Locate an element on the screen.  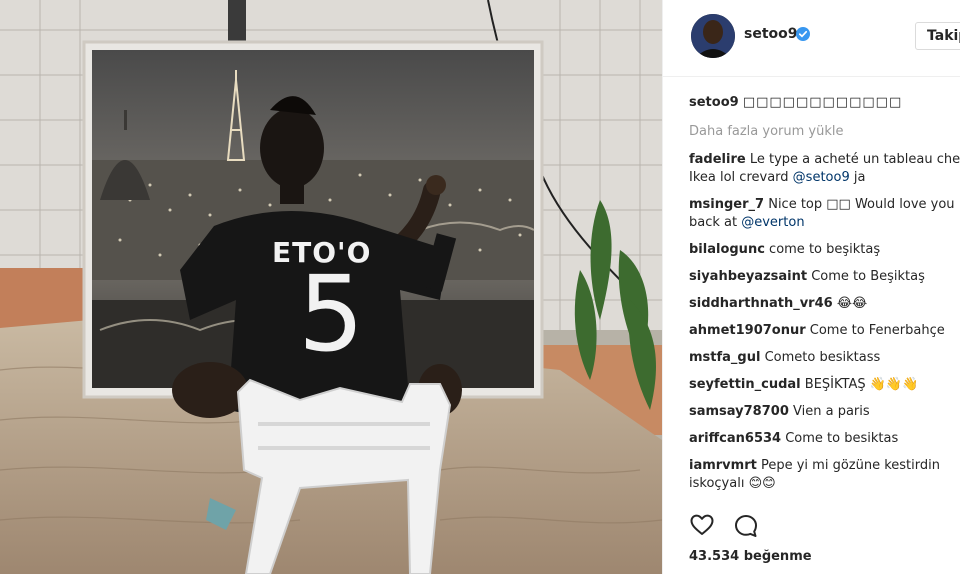
comment-item: siddharthnath_vr46 😂😂 is located at coordinates (824, 304).